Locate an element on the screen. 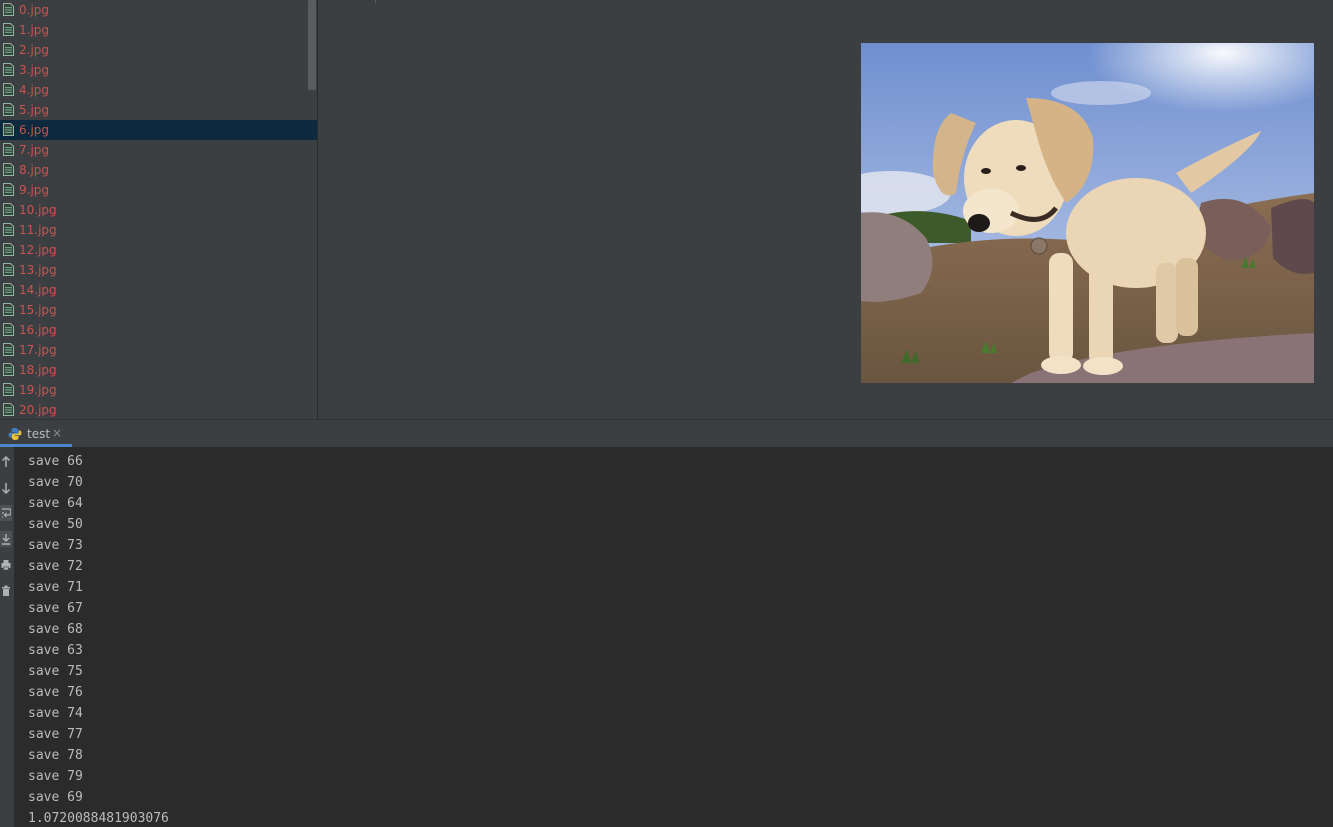 Image resolution: width=1333 pixels, height=827 pixels. tree-item: 0.jpg is located at coordinates (158, 10).